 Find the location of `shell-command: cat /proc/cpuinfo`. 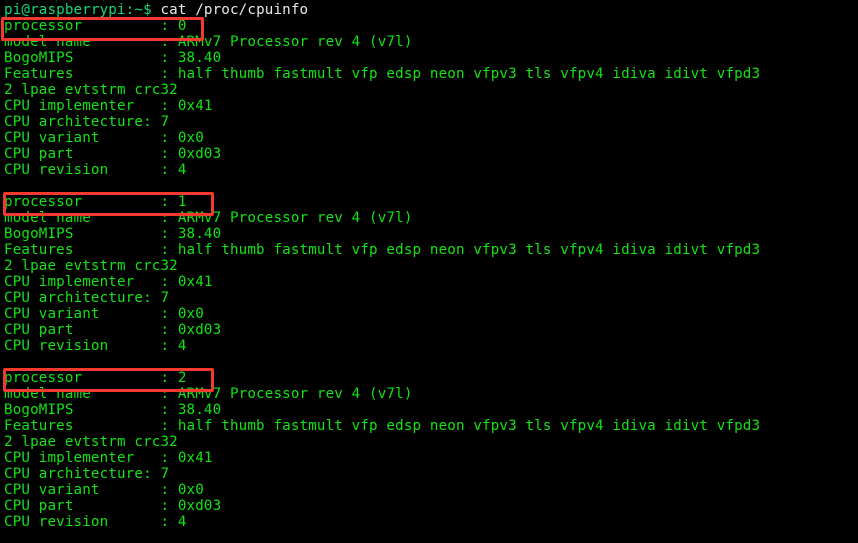

shell-command: cat /proc/cpuinfo is located at coordinates (230, 10).